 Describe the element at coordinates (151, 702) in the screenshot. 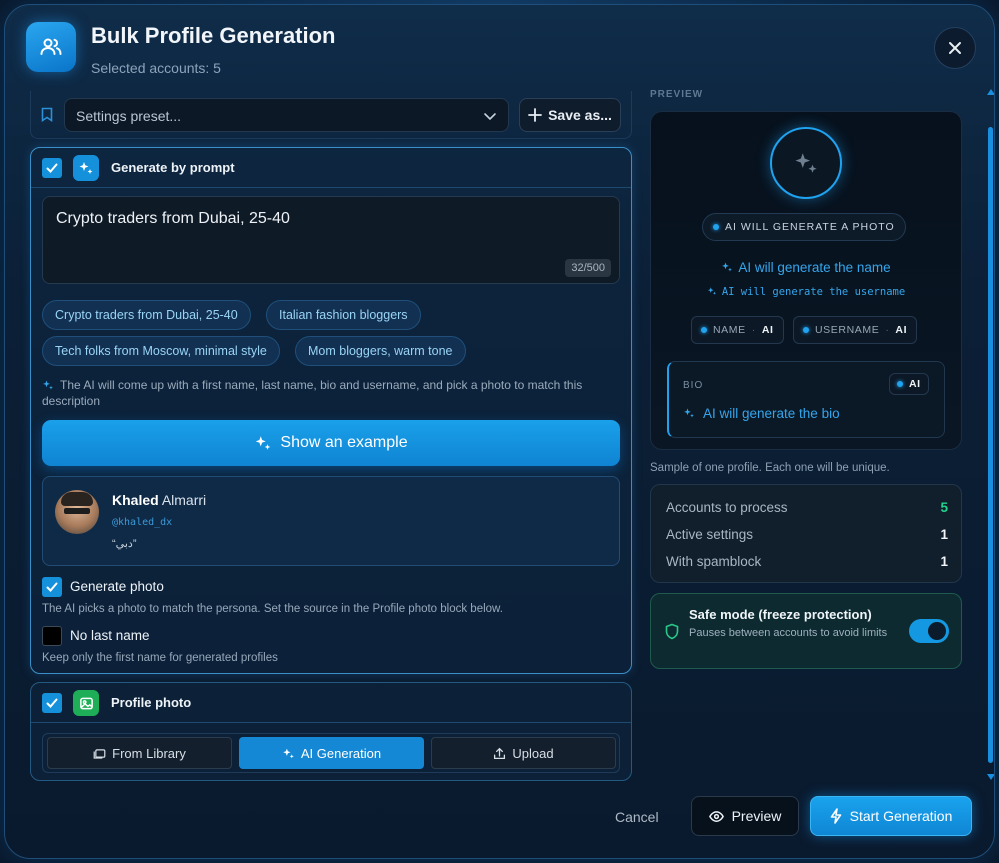

I see `photo-card-title: Profile photo` at that location.